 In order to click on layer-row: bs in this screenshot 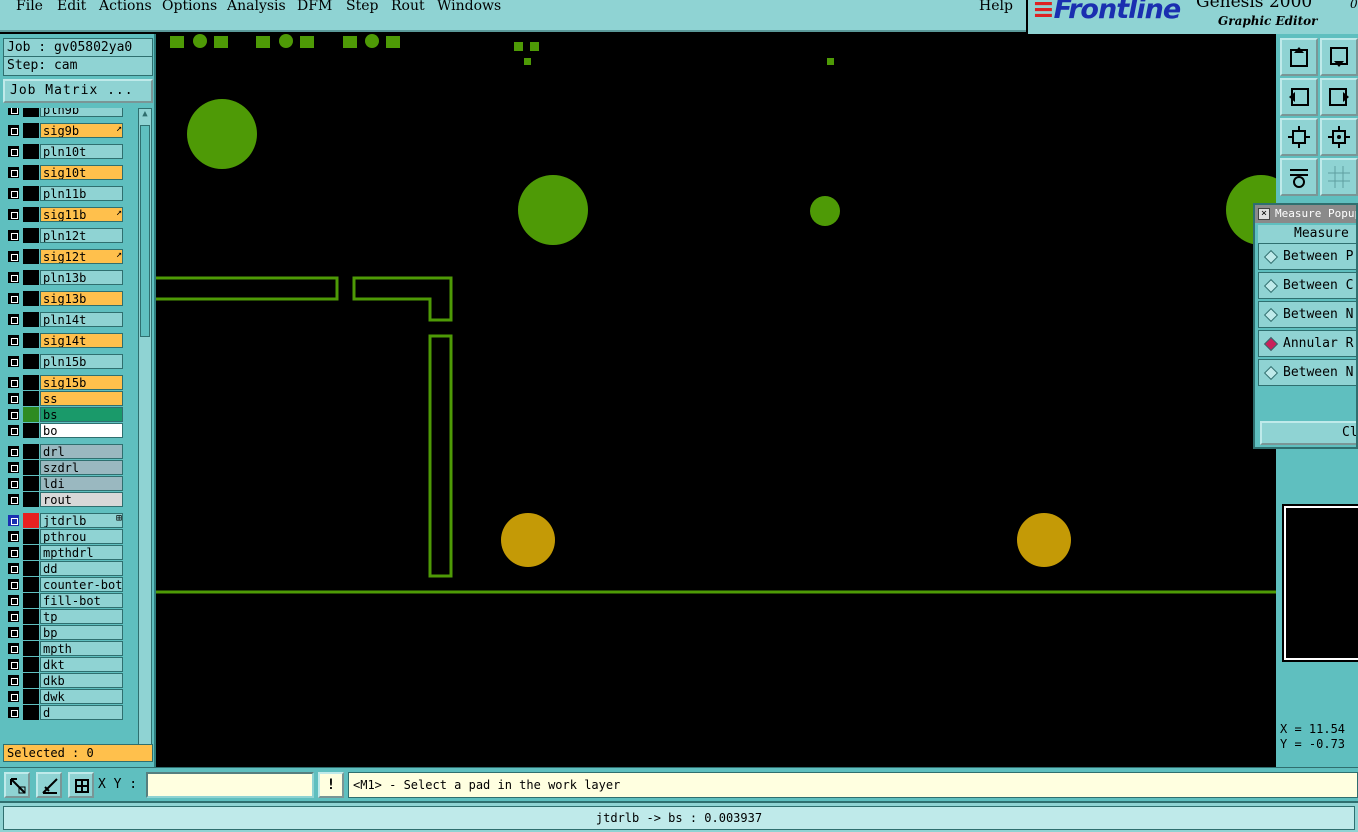, I will do `click(65, 414)`.